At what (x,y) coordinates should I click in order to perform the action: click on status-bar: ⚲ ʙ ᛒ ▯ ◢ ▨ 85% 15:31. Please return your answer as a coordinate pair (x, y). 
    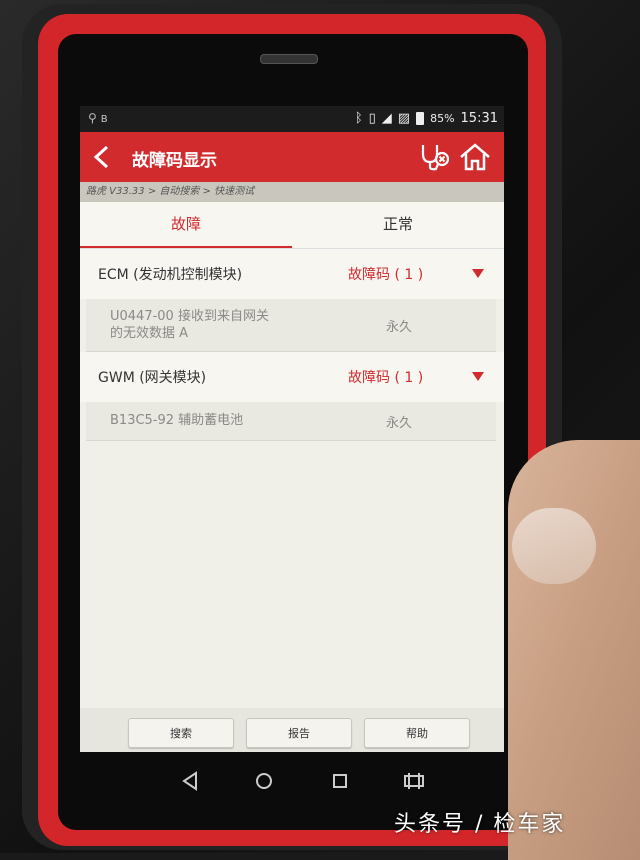
    Looking at the image, I should click on (292, 119).